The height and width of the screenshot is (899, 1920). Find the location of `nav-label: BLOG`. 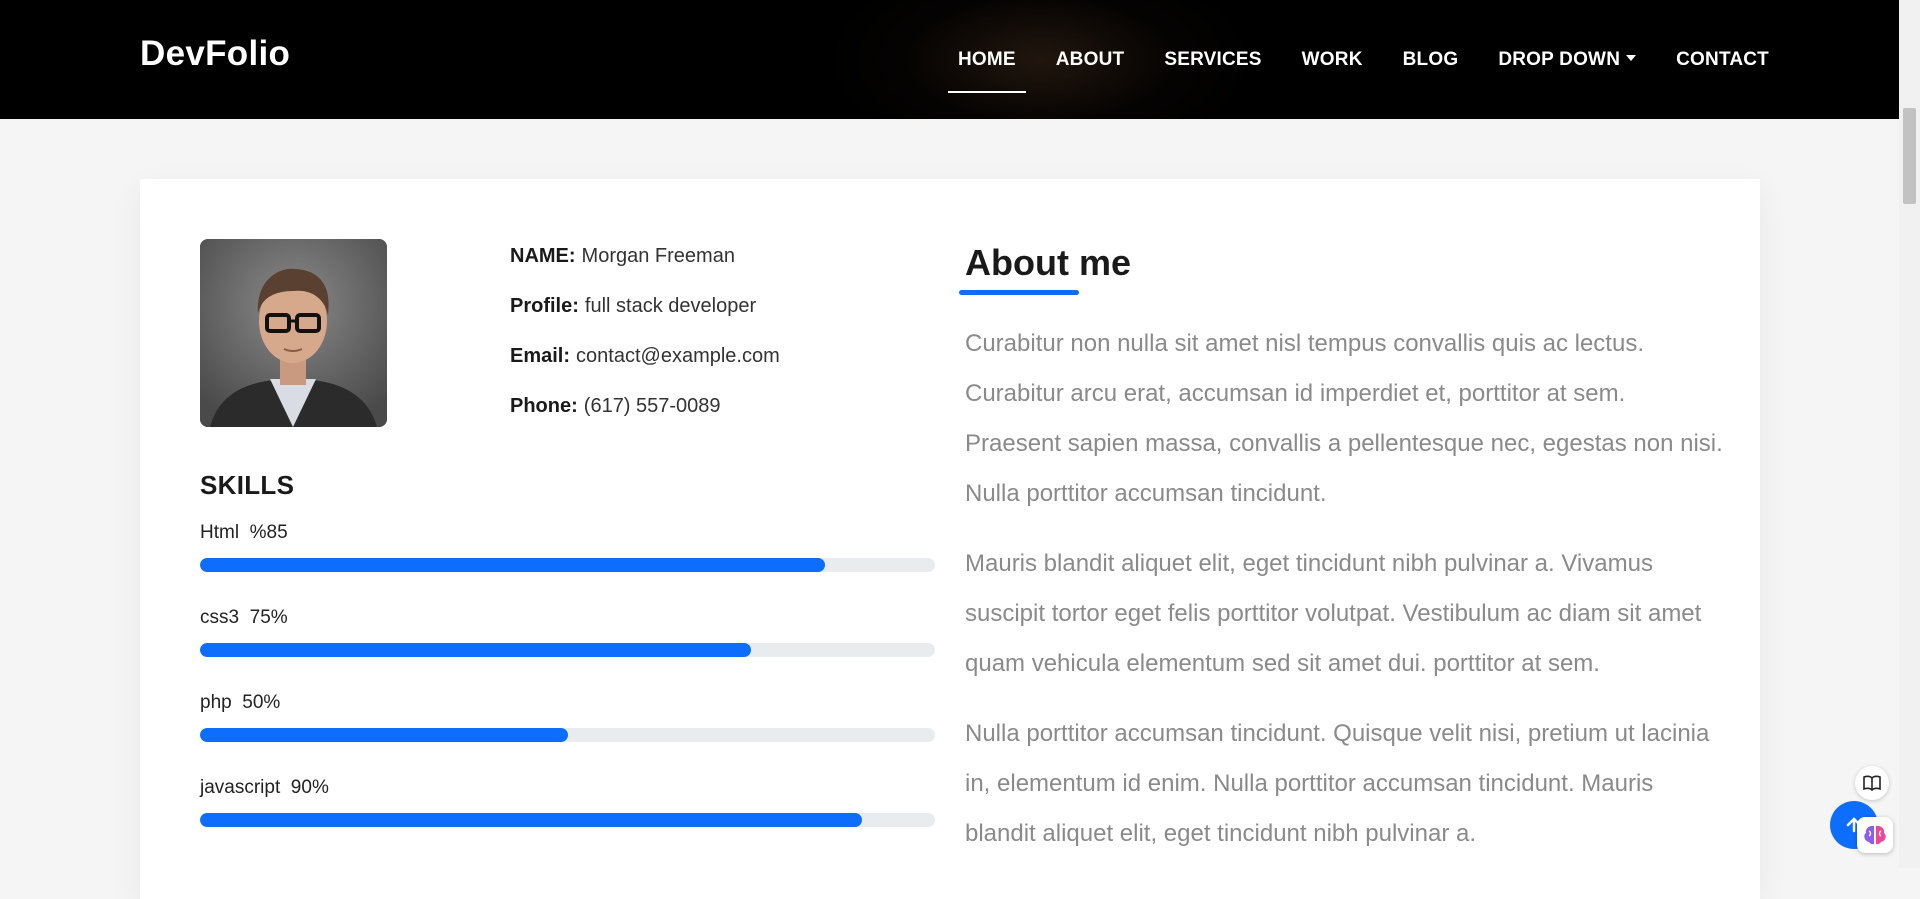

nav-label: BLOG is located at coordinates (1430, 59).